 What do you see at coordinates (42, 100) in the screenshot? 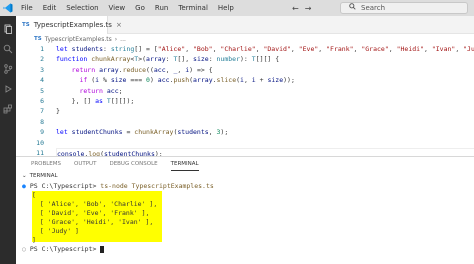
I see `line-number: 6` at bounding box center [42, 100].